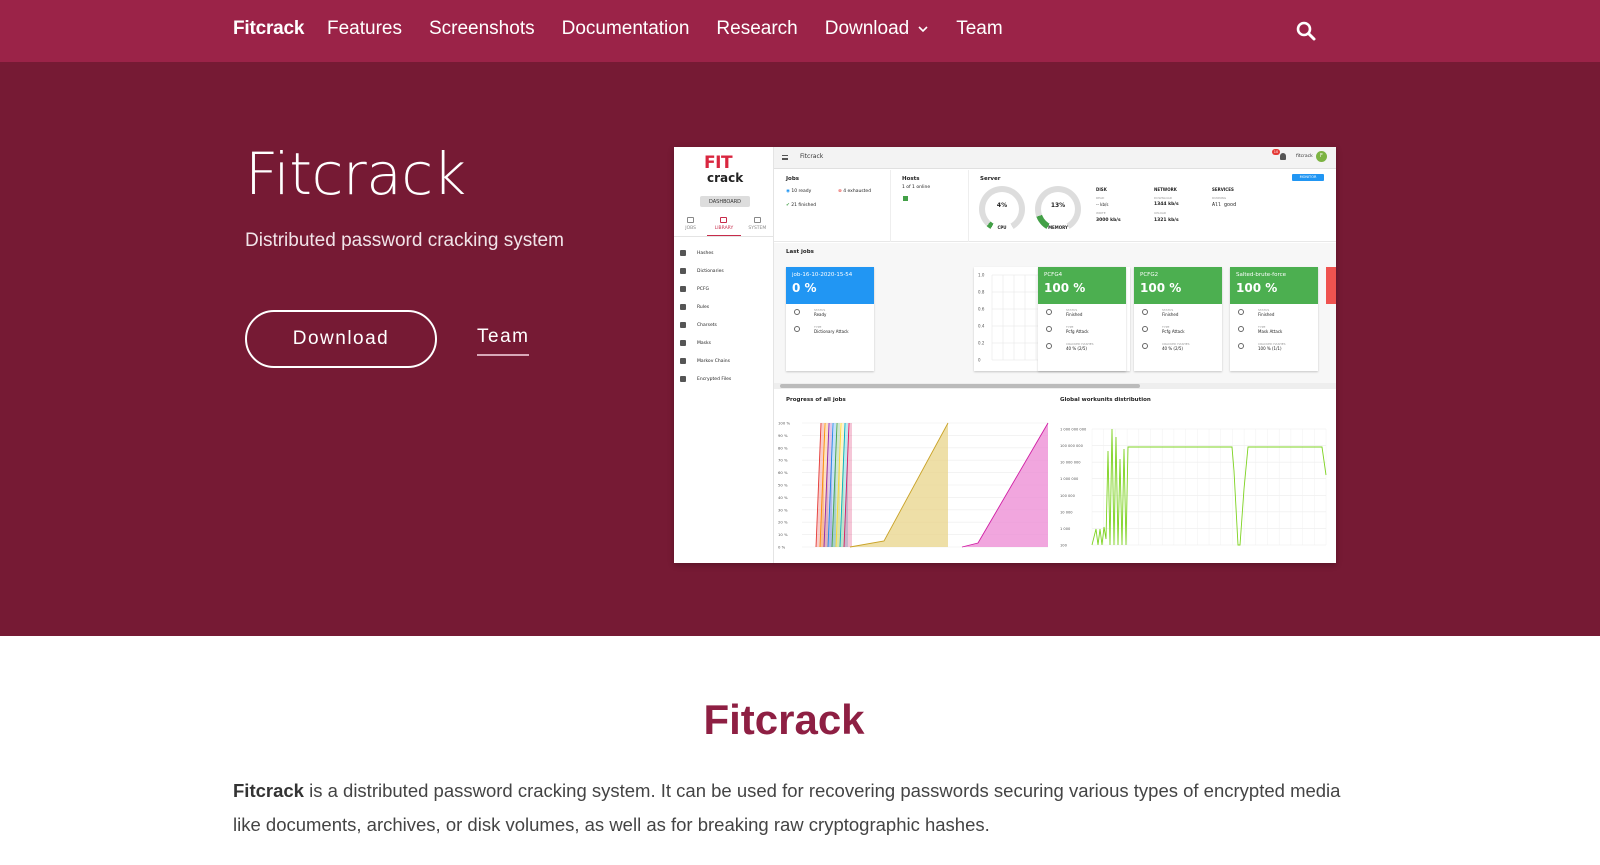 Image resolution: width=1600 pixels, height=865 pixels. What do you see at coordinates (1065, 529) in the screenshot?
I see `tick-label: 1 000` at bounding box center [1065, 529].